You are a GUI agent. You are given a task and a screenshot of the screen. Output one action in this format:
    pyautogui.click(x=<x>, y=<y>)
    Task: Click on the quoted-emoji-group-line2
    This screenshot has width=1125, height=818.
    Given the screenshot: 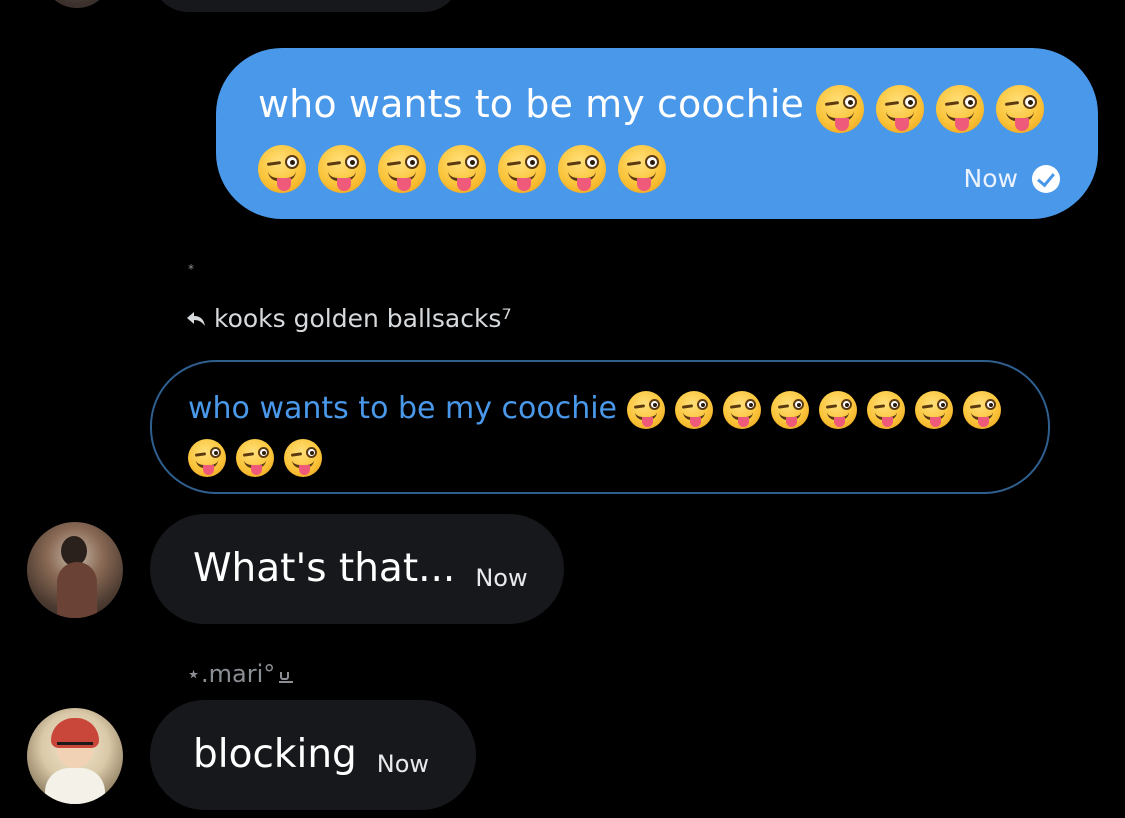 What is the action you would take?
    pyautogui.click(x=608, y=458)
    